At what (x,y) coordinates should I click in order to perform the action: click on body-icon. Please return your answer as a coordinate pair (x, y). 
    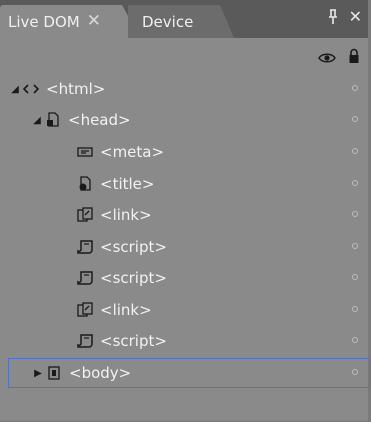
    Looking at the image, I should click on (54, 373).